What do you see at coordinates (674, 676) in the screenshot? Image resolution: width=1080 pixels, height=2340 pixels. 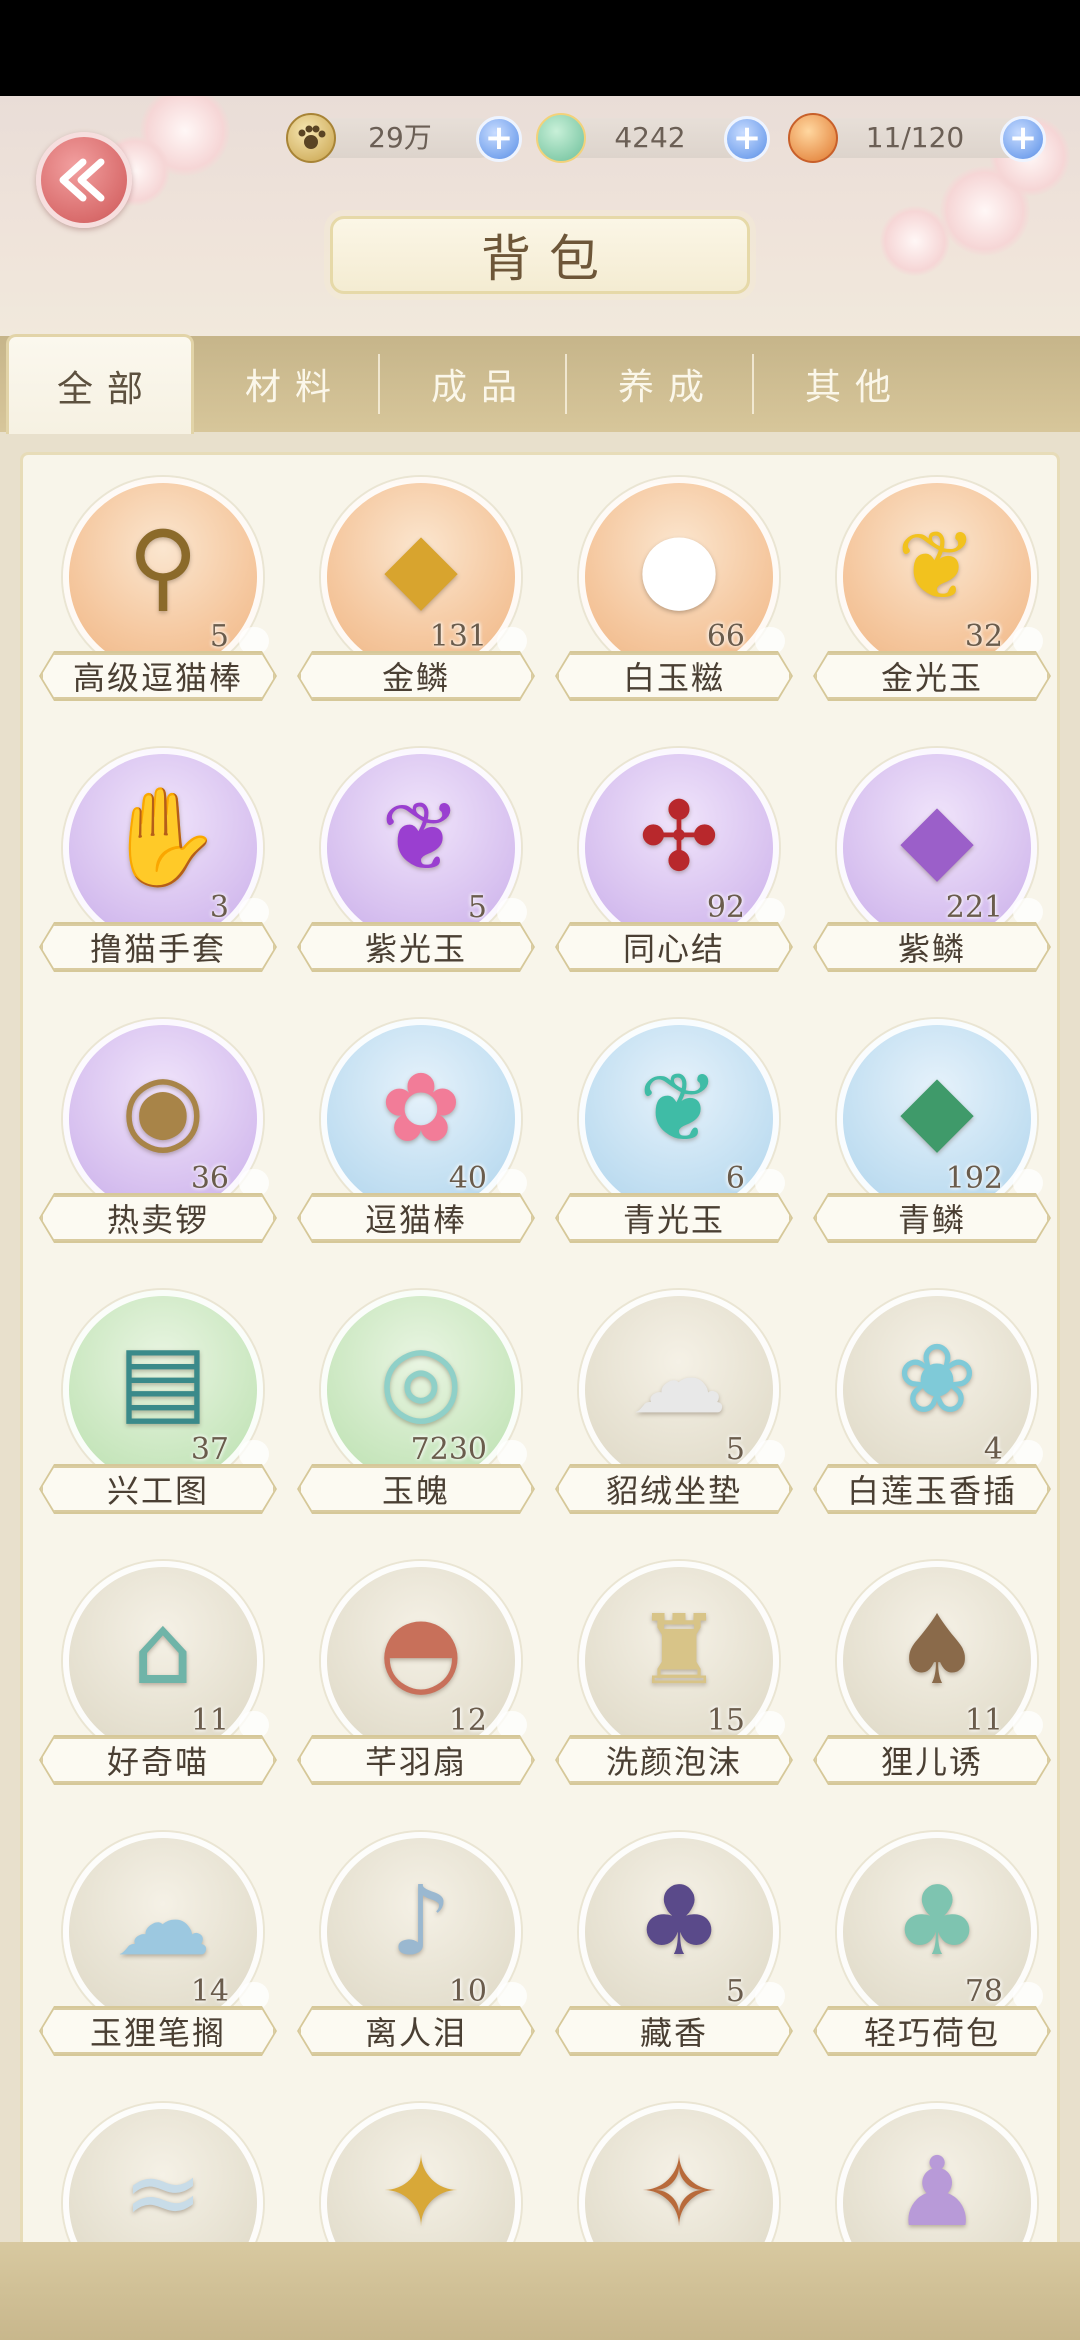 I see `item-name: 白玉糍` at bounding box center [674, 676].